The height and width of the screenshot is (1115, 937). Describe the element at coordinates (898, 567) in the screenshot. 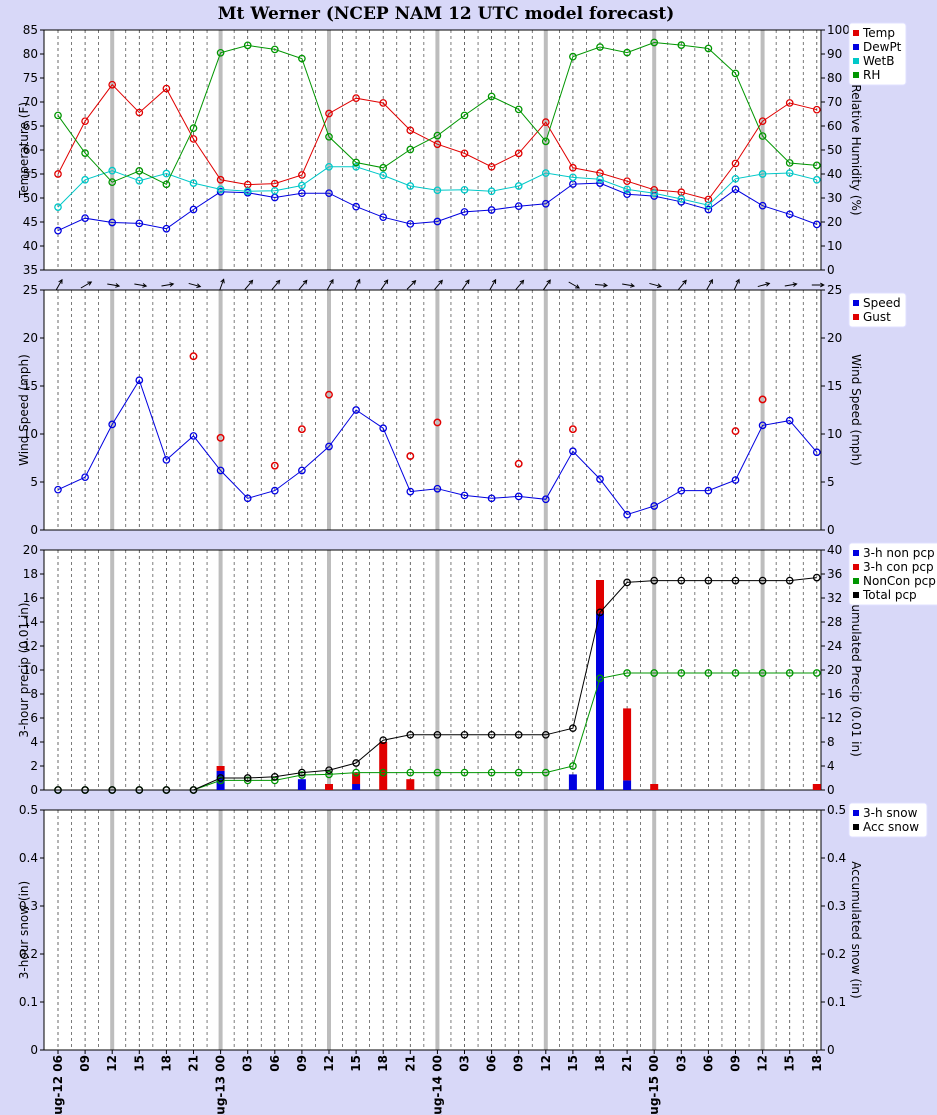

I see `legend-label: 3-h con pcp` at that location.